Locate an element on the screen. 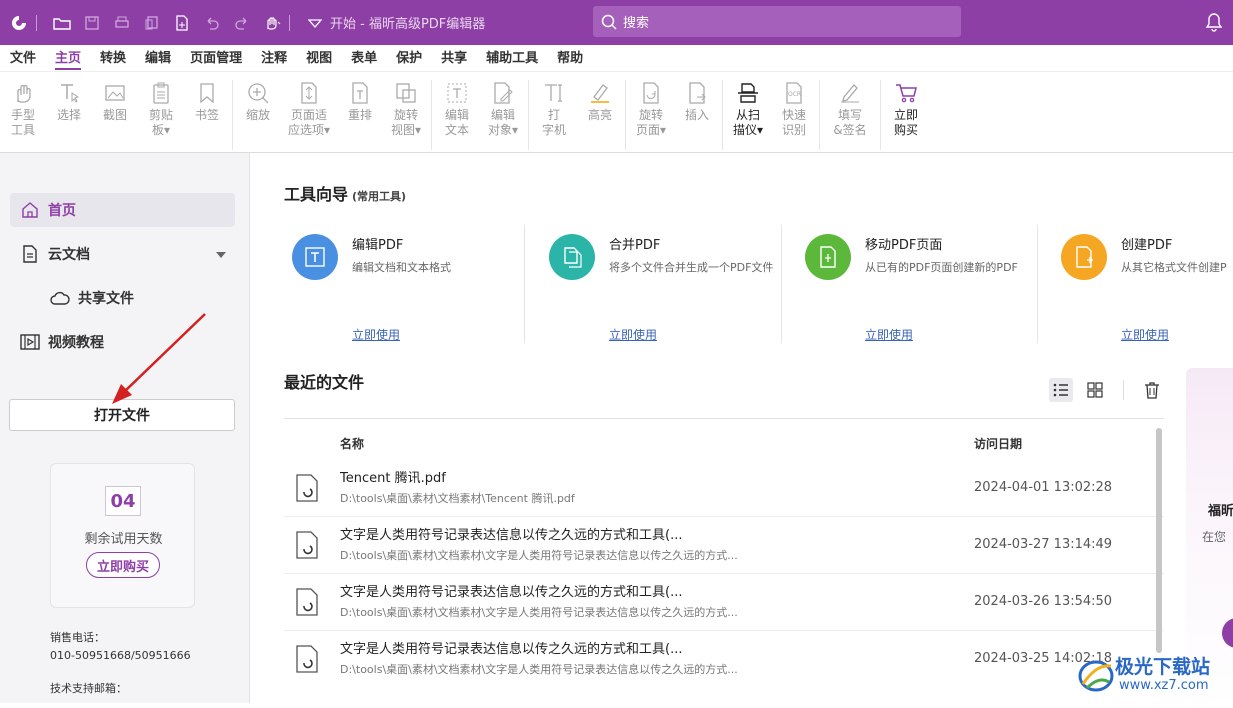  highlight-label: 高亮 is located at coordinates (599, 115).